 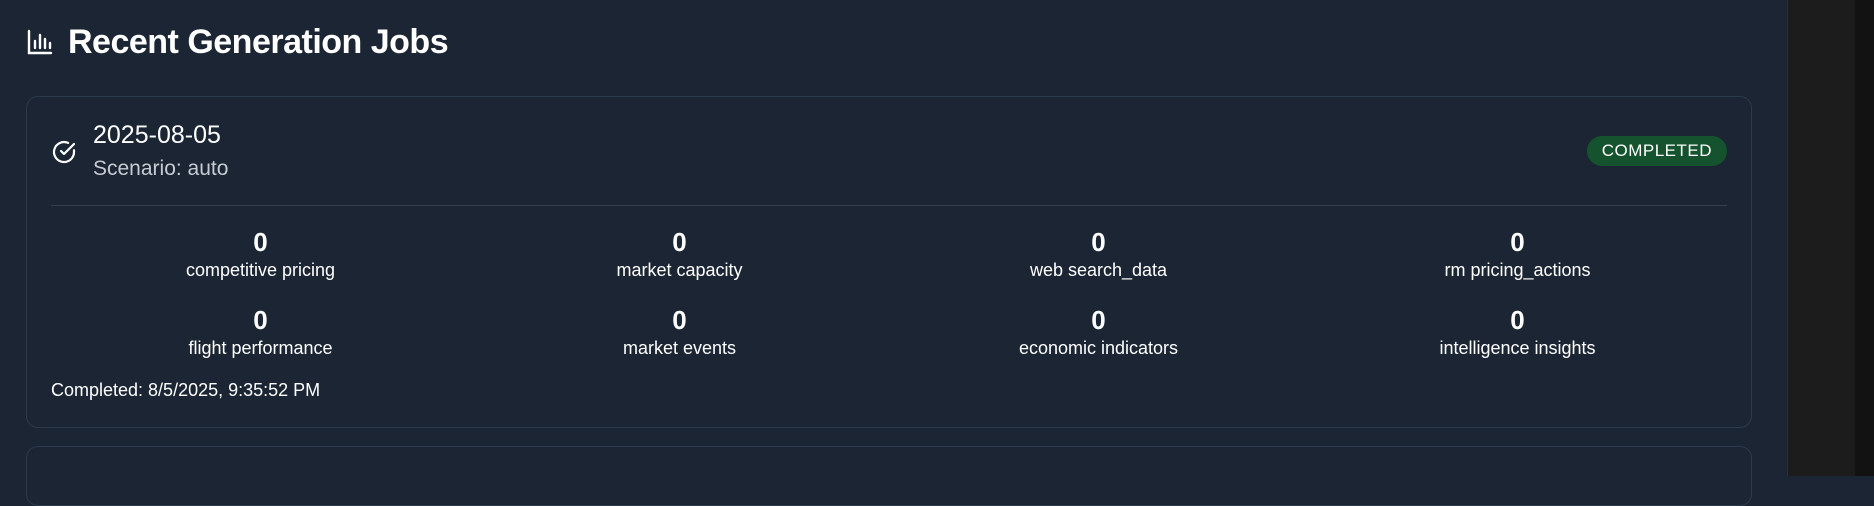 I want to click on stat-economic-indicators: 0 economic indicators, so click(x=1098, y=334).